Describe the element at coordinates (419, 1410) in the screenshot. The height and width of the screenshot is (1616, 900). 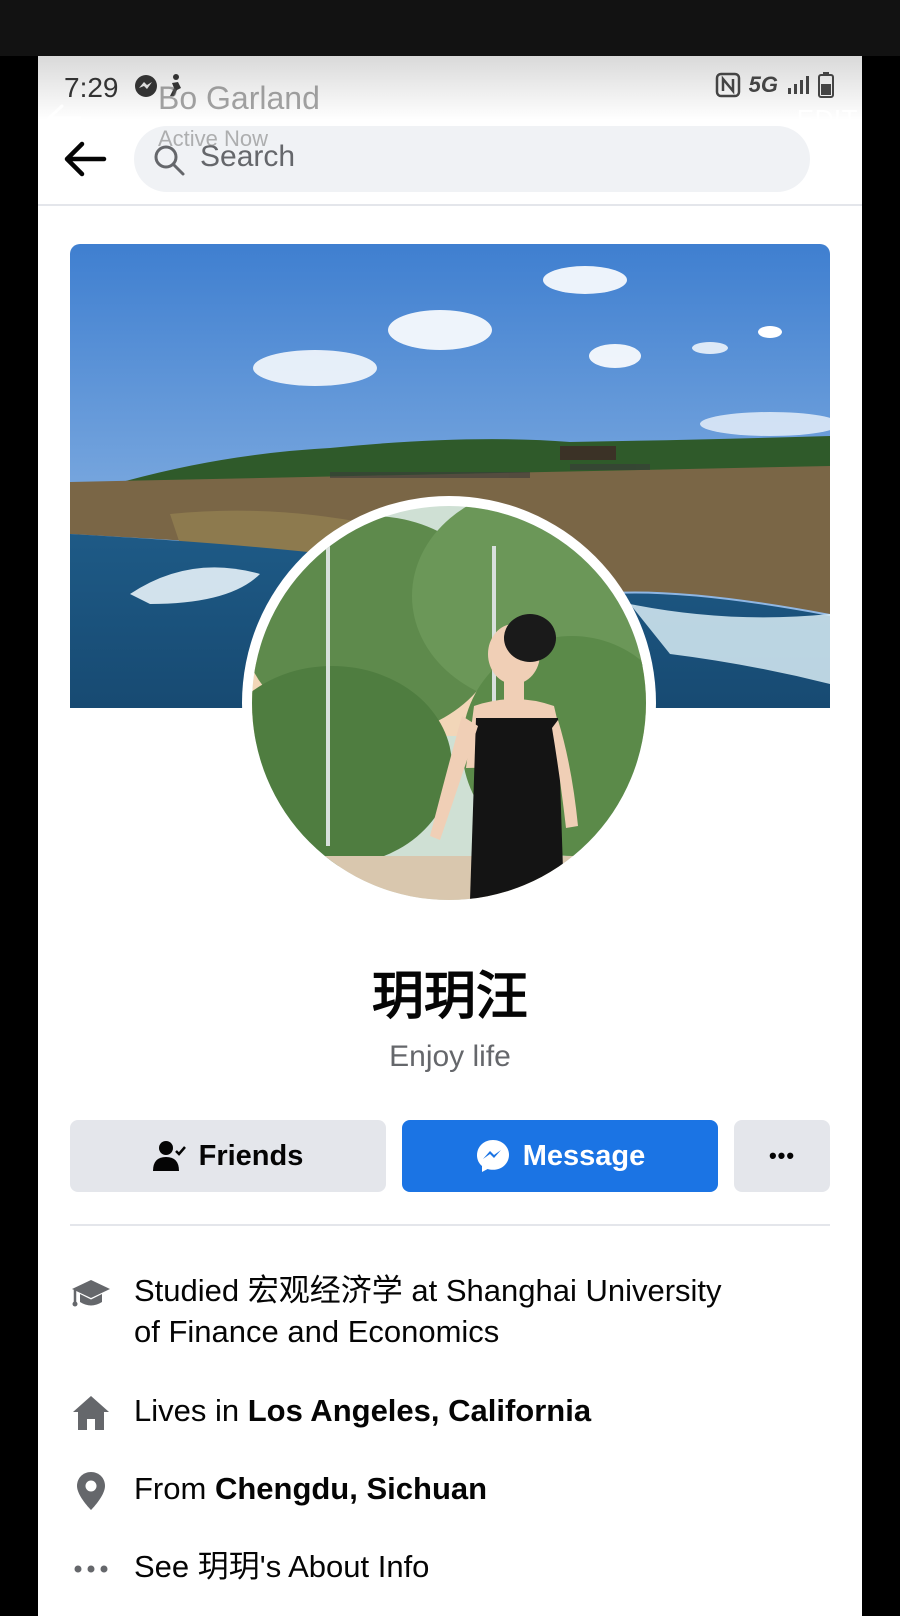
I see `lives-place-link: Los Angeles, California` at that location.